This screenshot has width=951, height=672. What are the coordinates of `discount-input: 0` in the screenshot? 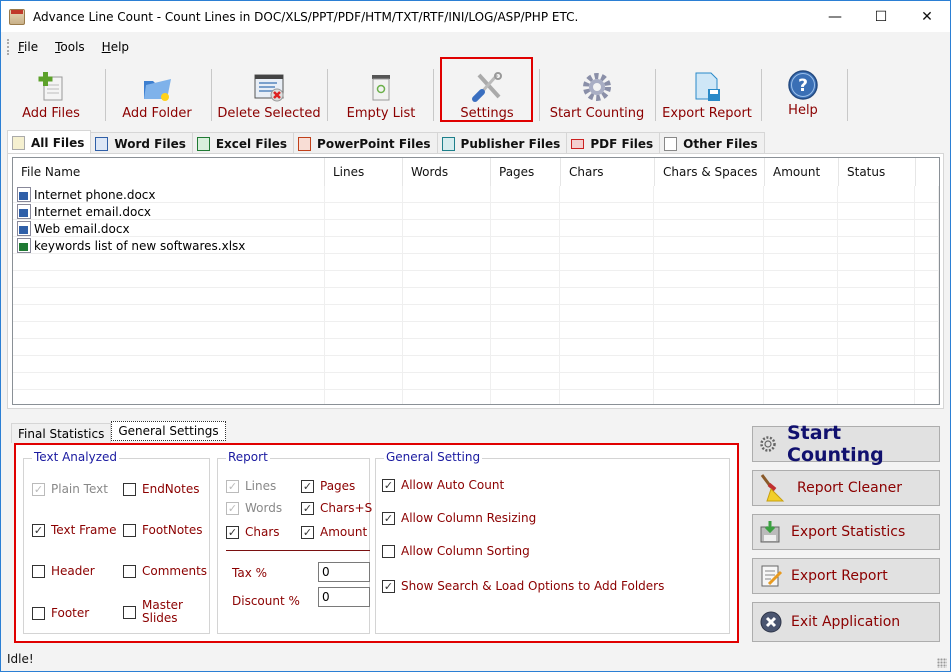 It's located at (344, 597).